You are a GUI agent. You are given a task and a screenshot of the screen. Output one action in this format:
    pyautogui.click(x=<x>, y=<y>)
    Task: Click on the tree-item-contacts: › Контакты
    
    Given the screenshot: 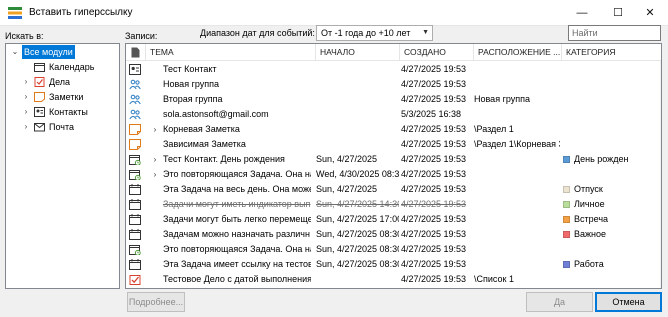 What is the action you would take?
    pyautogui.click(x=63, y=112)
    